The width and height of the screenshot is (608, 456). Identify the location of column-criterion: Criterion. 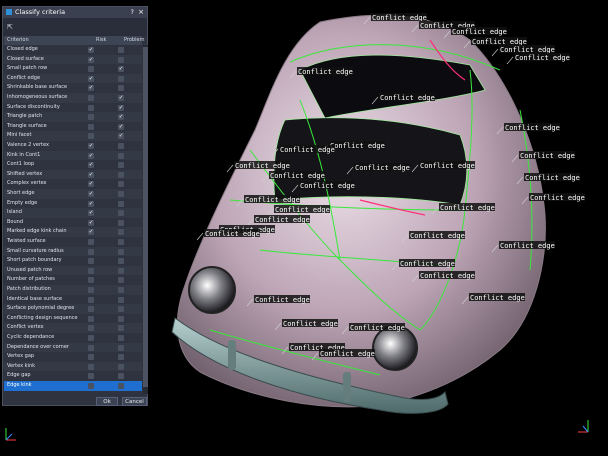
(18, 40).